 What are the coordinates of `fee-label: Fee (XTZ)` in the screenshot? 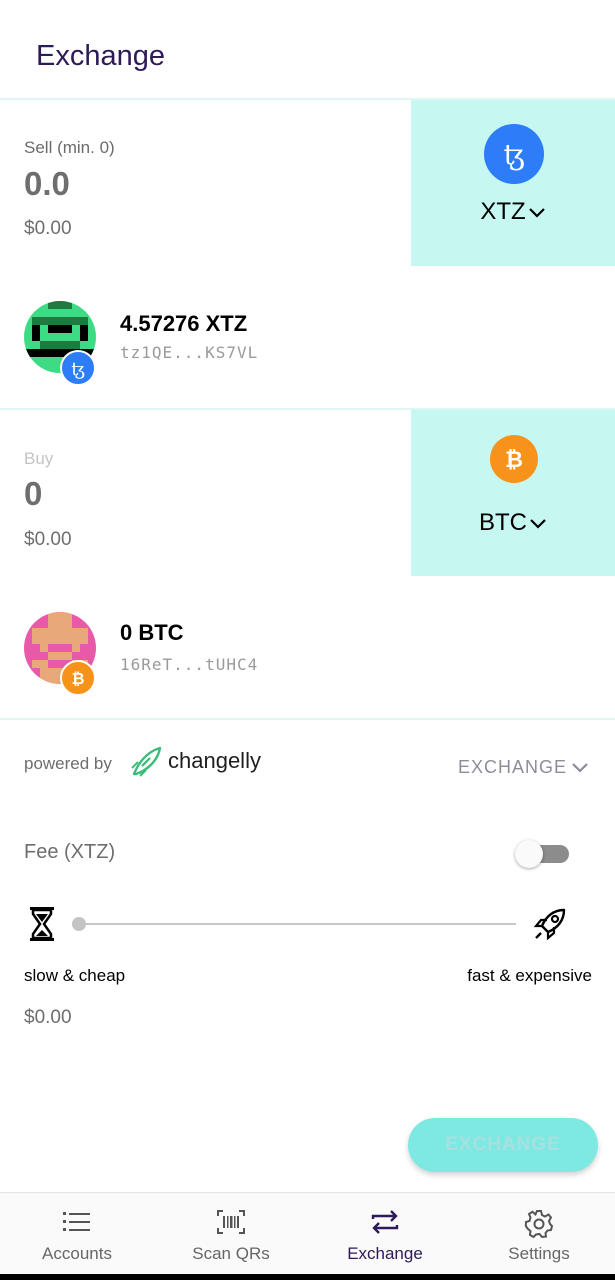 It's located at (70, 852).